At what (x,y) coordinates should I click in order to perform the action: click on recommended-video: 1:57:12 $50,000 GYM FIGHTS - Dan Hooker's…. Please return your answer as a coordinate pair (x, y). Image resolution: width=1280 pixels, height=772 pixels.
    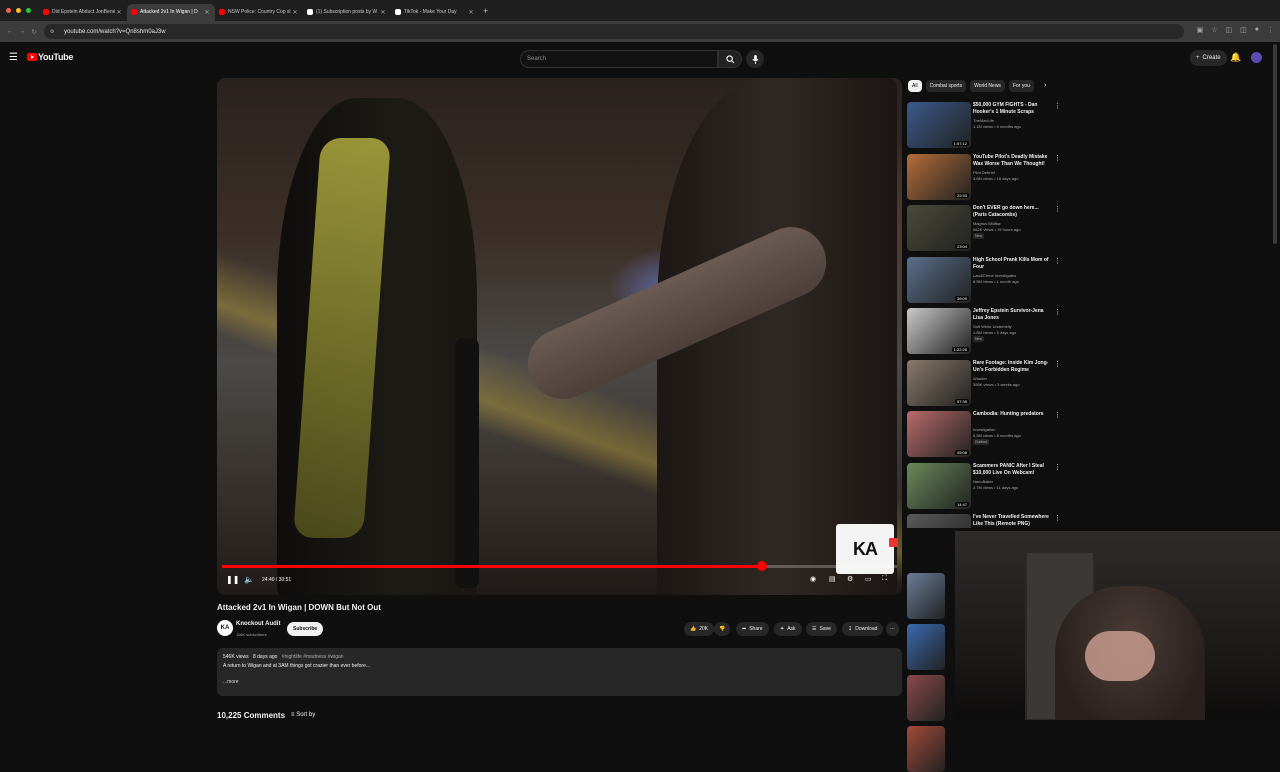
    Looking at the image, I should click on (984, 126).